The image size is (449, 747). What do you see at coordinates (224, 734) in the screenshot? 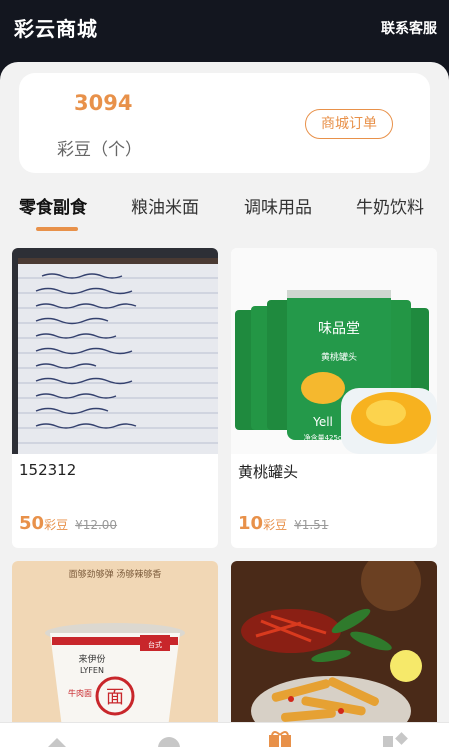
I see `bottom-nav` at bounding box center [224, 734].